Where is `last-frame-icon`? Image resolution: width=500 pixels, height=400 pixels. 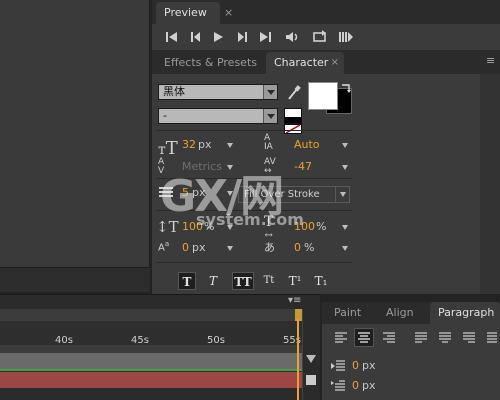
last-frame-icon is located at coordinates (265, 37).